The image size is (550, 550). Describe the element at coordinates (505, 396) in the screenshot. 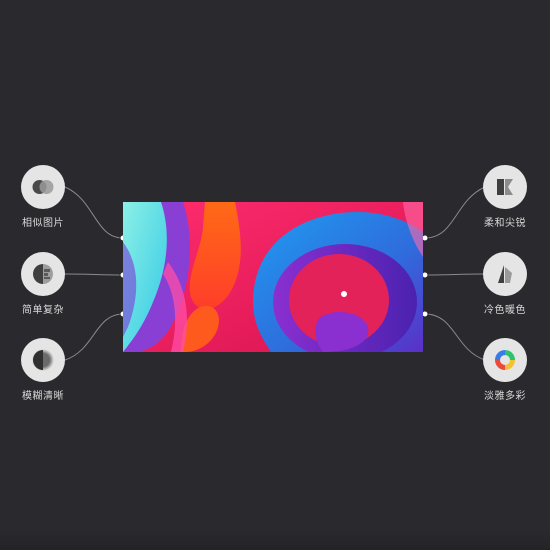

I see `feature-label: 淡雅多彩` at that location.